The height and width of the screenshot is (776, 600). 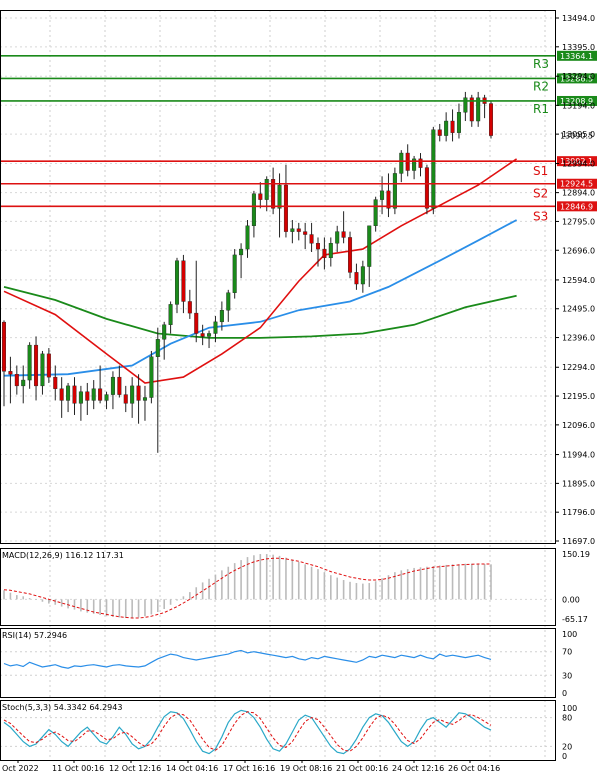 What do you see at coordinates (418, 768) in the screenshot?
I see `x-tick-label: 24 Oct 12:16` at bounding box center [418, 768].